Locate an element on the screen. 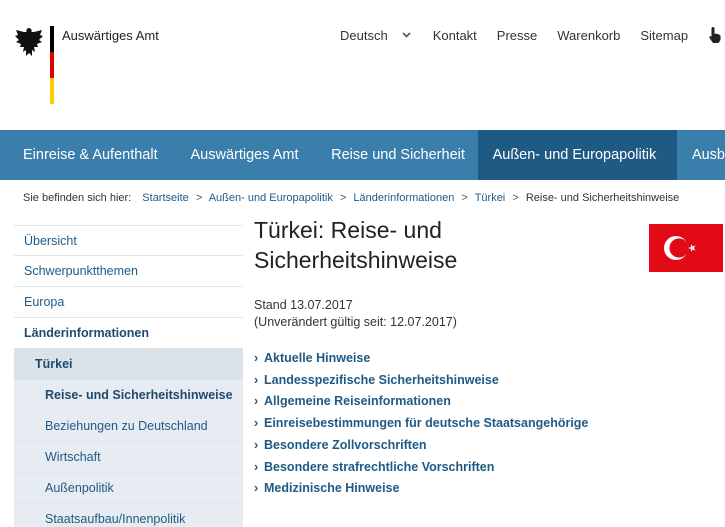 The image size is (725, 527). page-title-line1: Türkei: Reise- und is located at coordinates (348, 230).